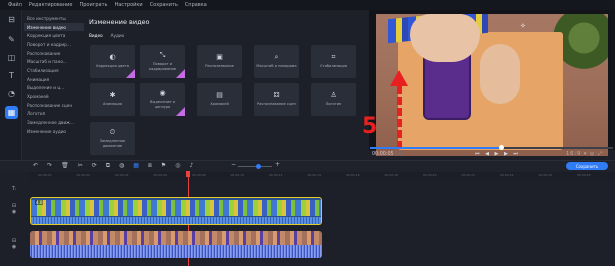 Image resolution: width=615 pixels, height=266 pixels. I want to click on menu-settings: Настройки, so click(128, 5).